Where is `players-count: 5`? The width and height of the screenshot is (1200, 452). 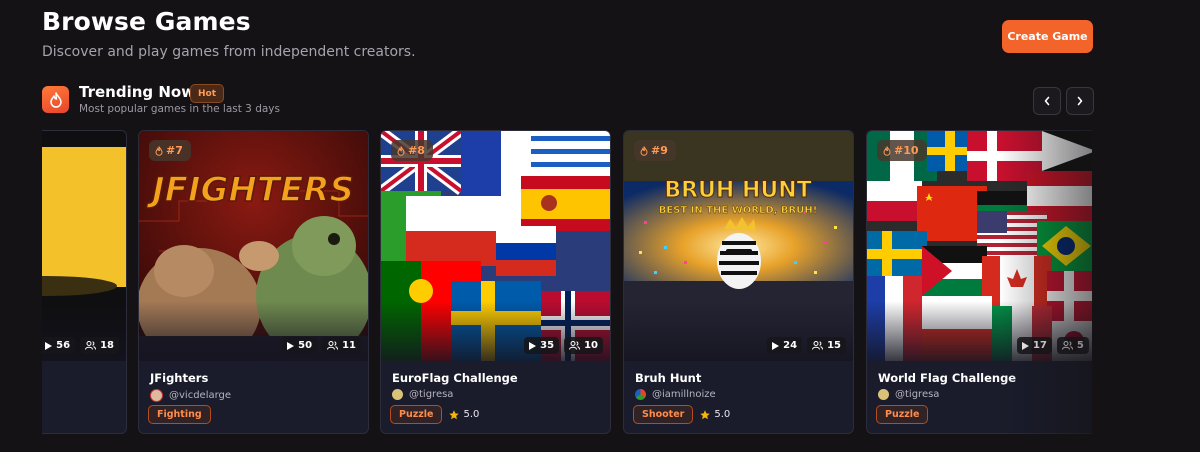
players-count: 5 is located at coordinates (1080, 345).